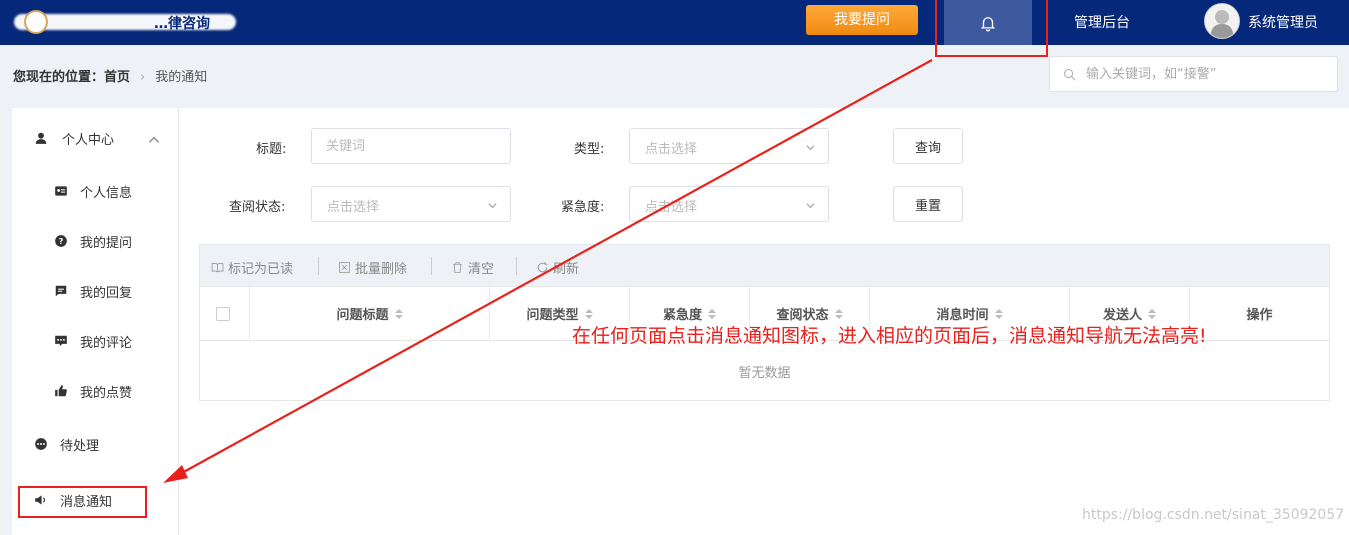 This screenshot has width=1349, height=535. What do you see at coordinates (1283, 22) in the screenshot?
I see `user-name: 系统管理员` at bounding box center [1283, 22].